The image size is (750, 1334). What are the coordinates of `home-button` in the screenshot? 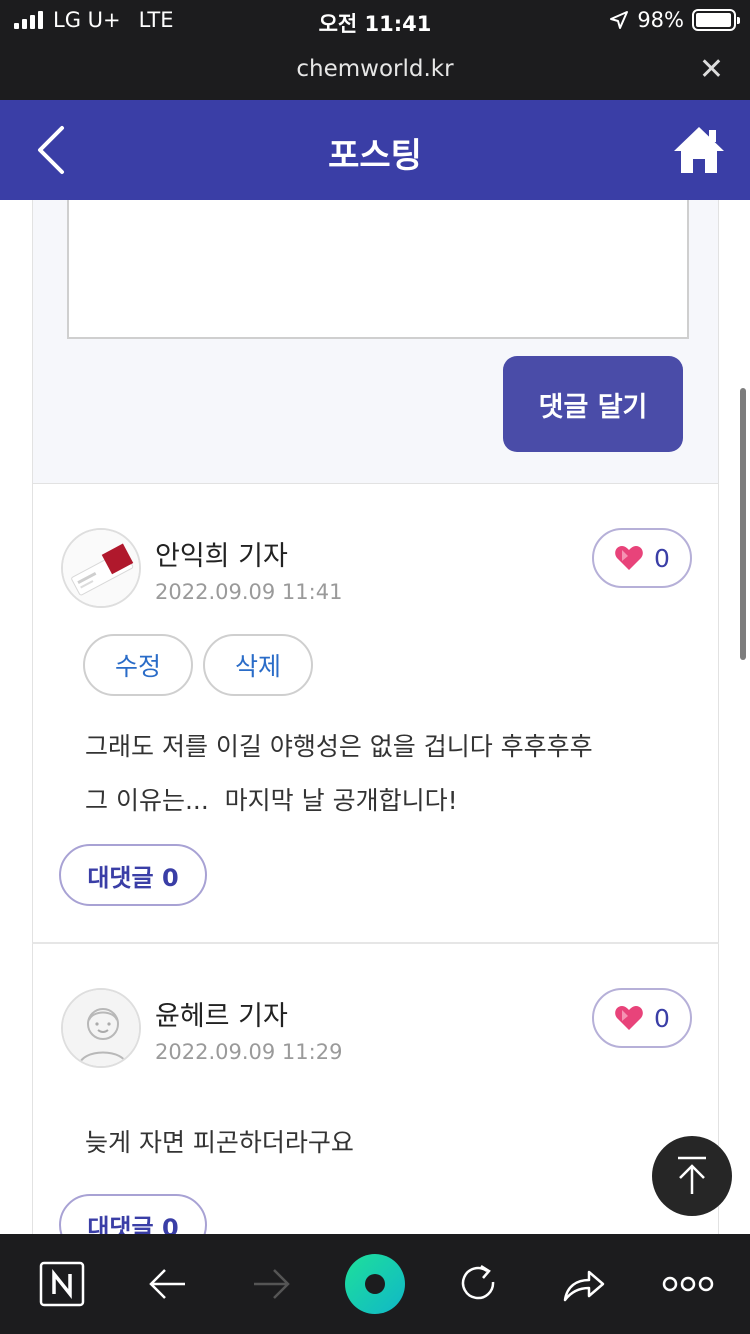 It's located at (699, 150).